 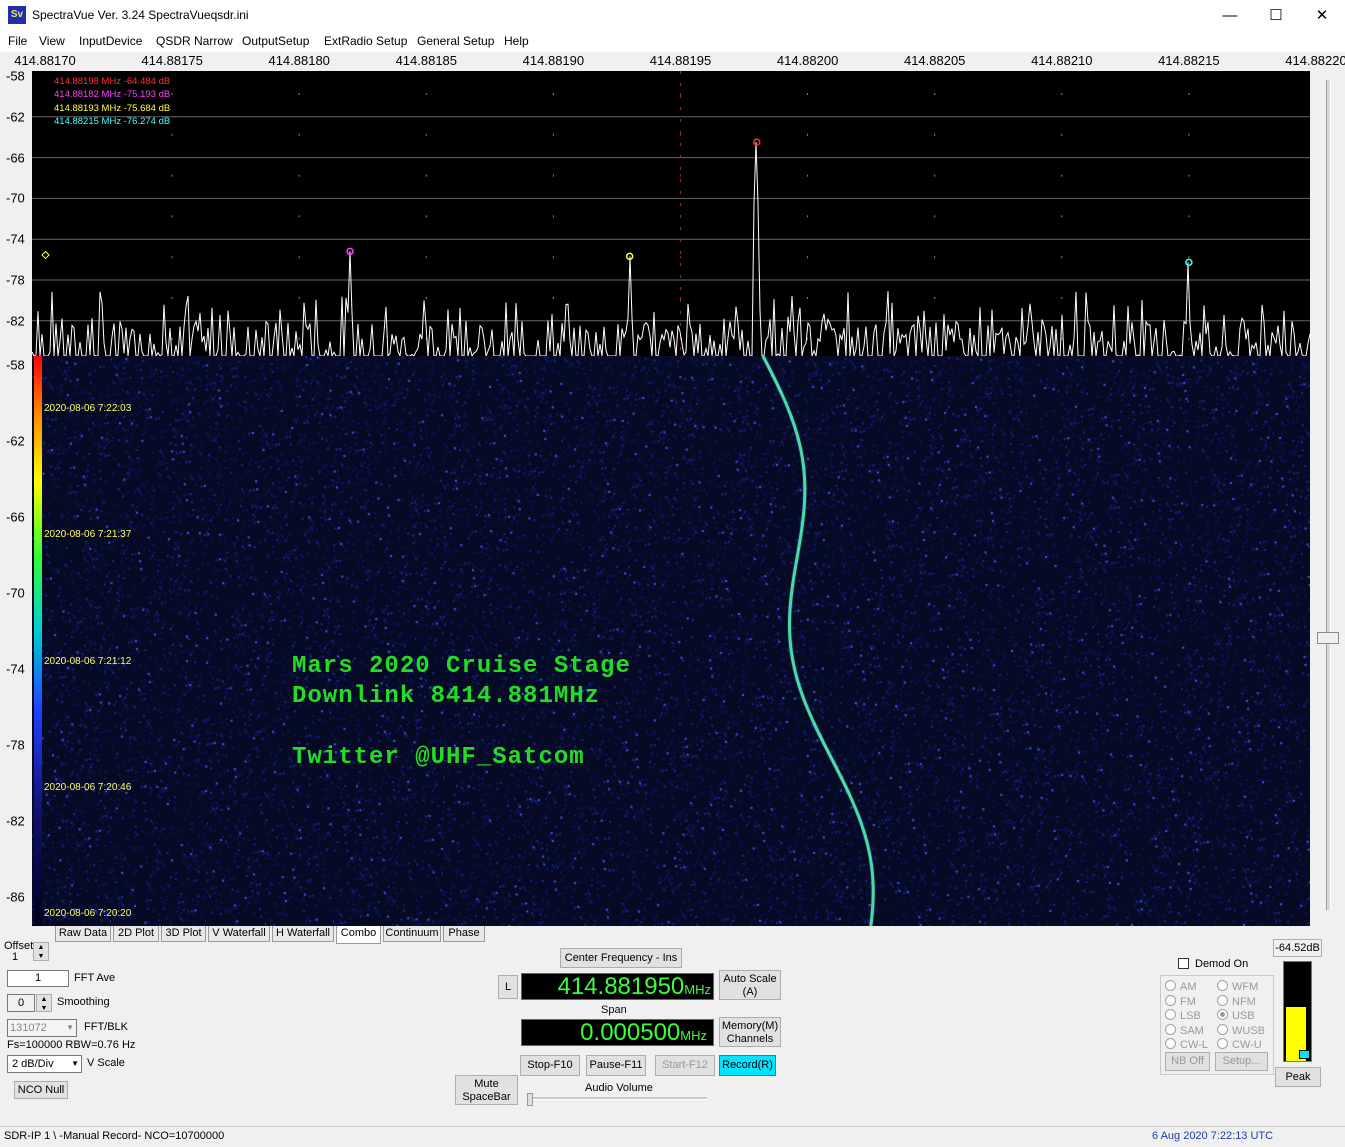 I want to click on fft-blk-select: 131072 ▼, so click(x=42, y=1028).